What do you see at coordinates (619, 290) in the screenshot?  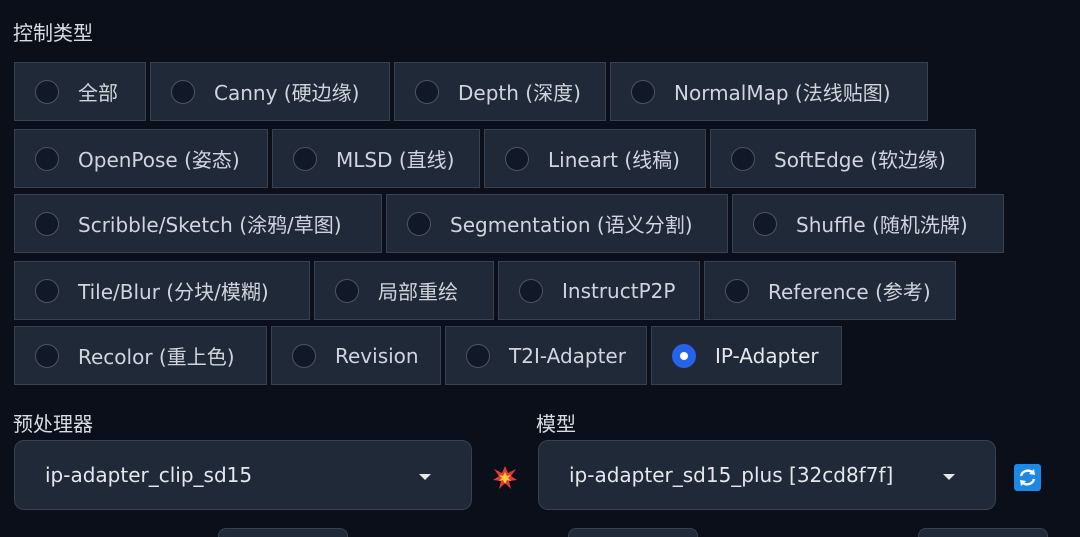 I see `option-label: InstructP2P` at bounding box center [619, 290].